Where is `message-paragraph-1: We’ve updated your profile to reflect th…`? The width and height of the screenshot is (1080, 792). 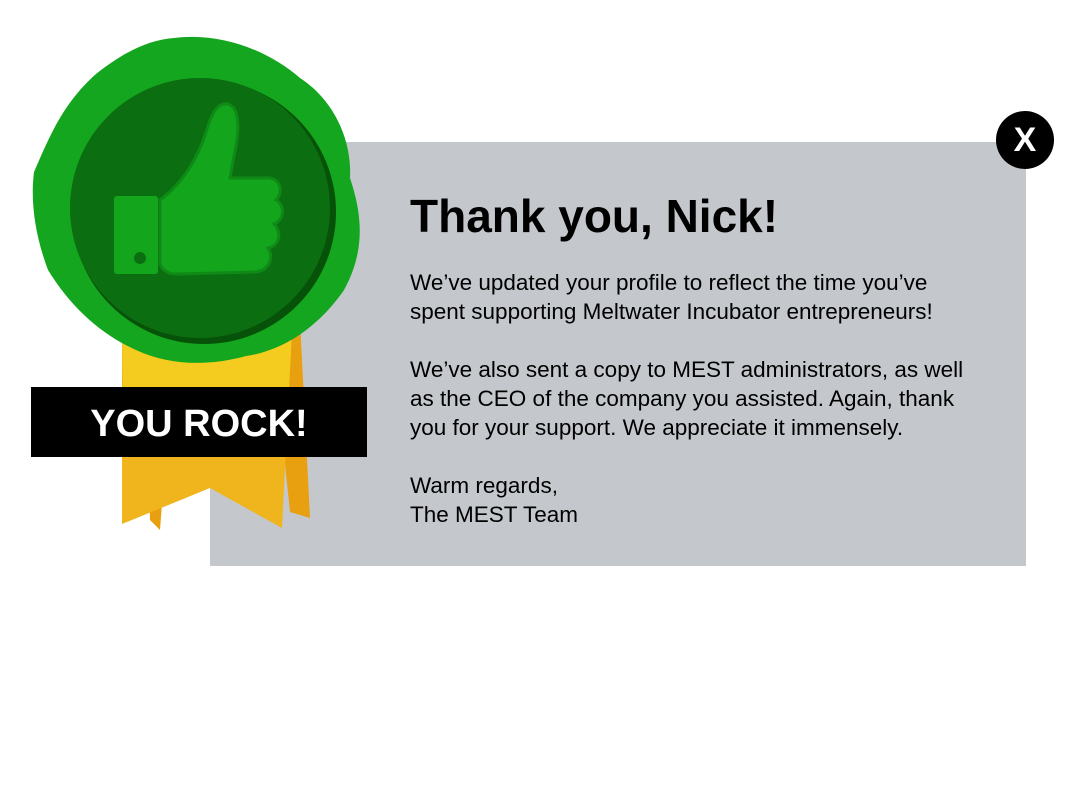
message-paragraph-1: We’ve updated your profile to reflect th… is located at coordinates (710, 297).